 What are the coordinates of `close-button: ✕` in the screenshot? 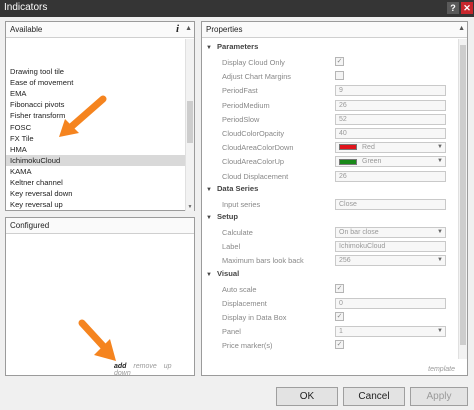 It's located at (467, 8).